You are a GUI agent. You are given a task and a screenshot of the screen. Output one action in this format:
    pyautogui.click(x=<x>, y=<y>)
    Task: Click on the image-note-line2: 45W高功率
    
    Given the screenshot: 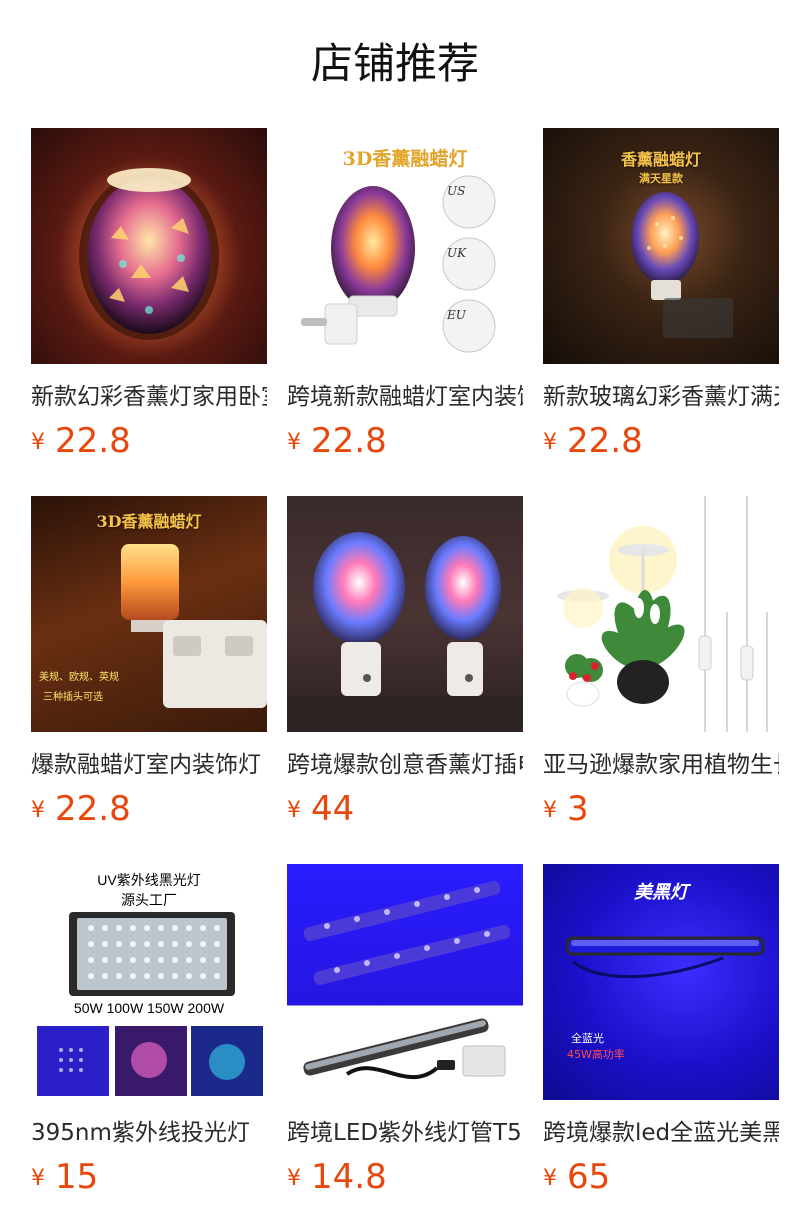 What is the action you would take?
    pyautogui.click(x=596, y=1054)
    